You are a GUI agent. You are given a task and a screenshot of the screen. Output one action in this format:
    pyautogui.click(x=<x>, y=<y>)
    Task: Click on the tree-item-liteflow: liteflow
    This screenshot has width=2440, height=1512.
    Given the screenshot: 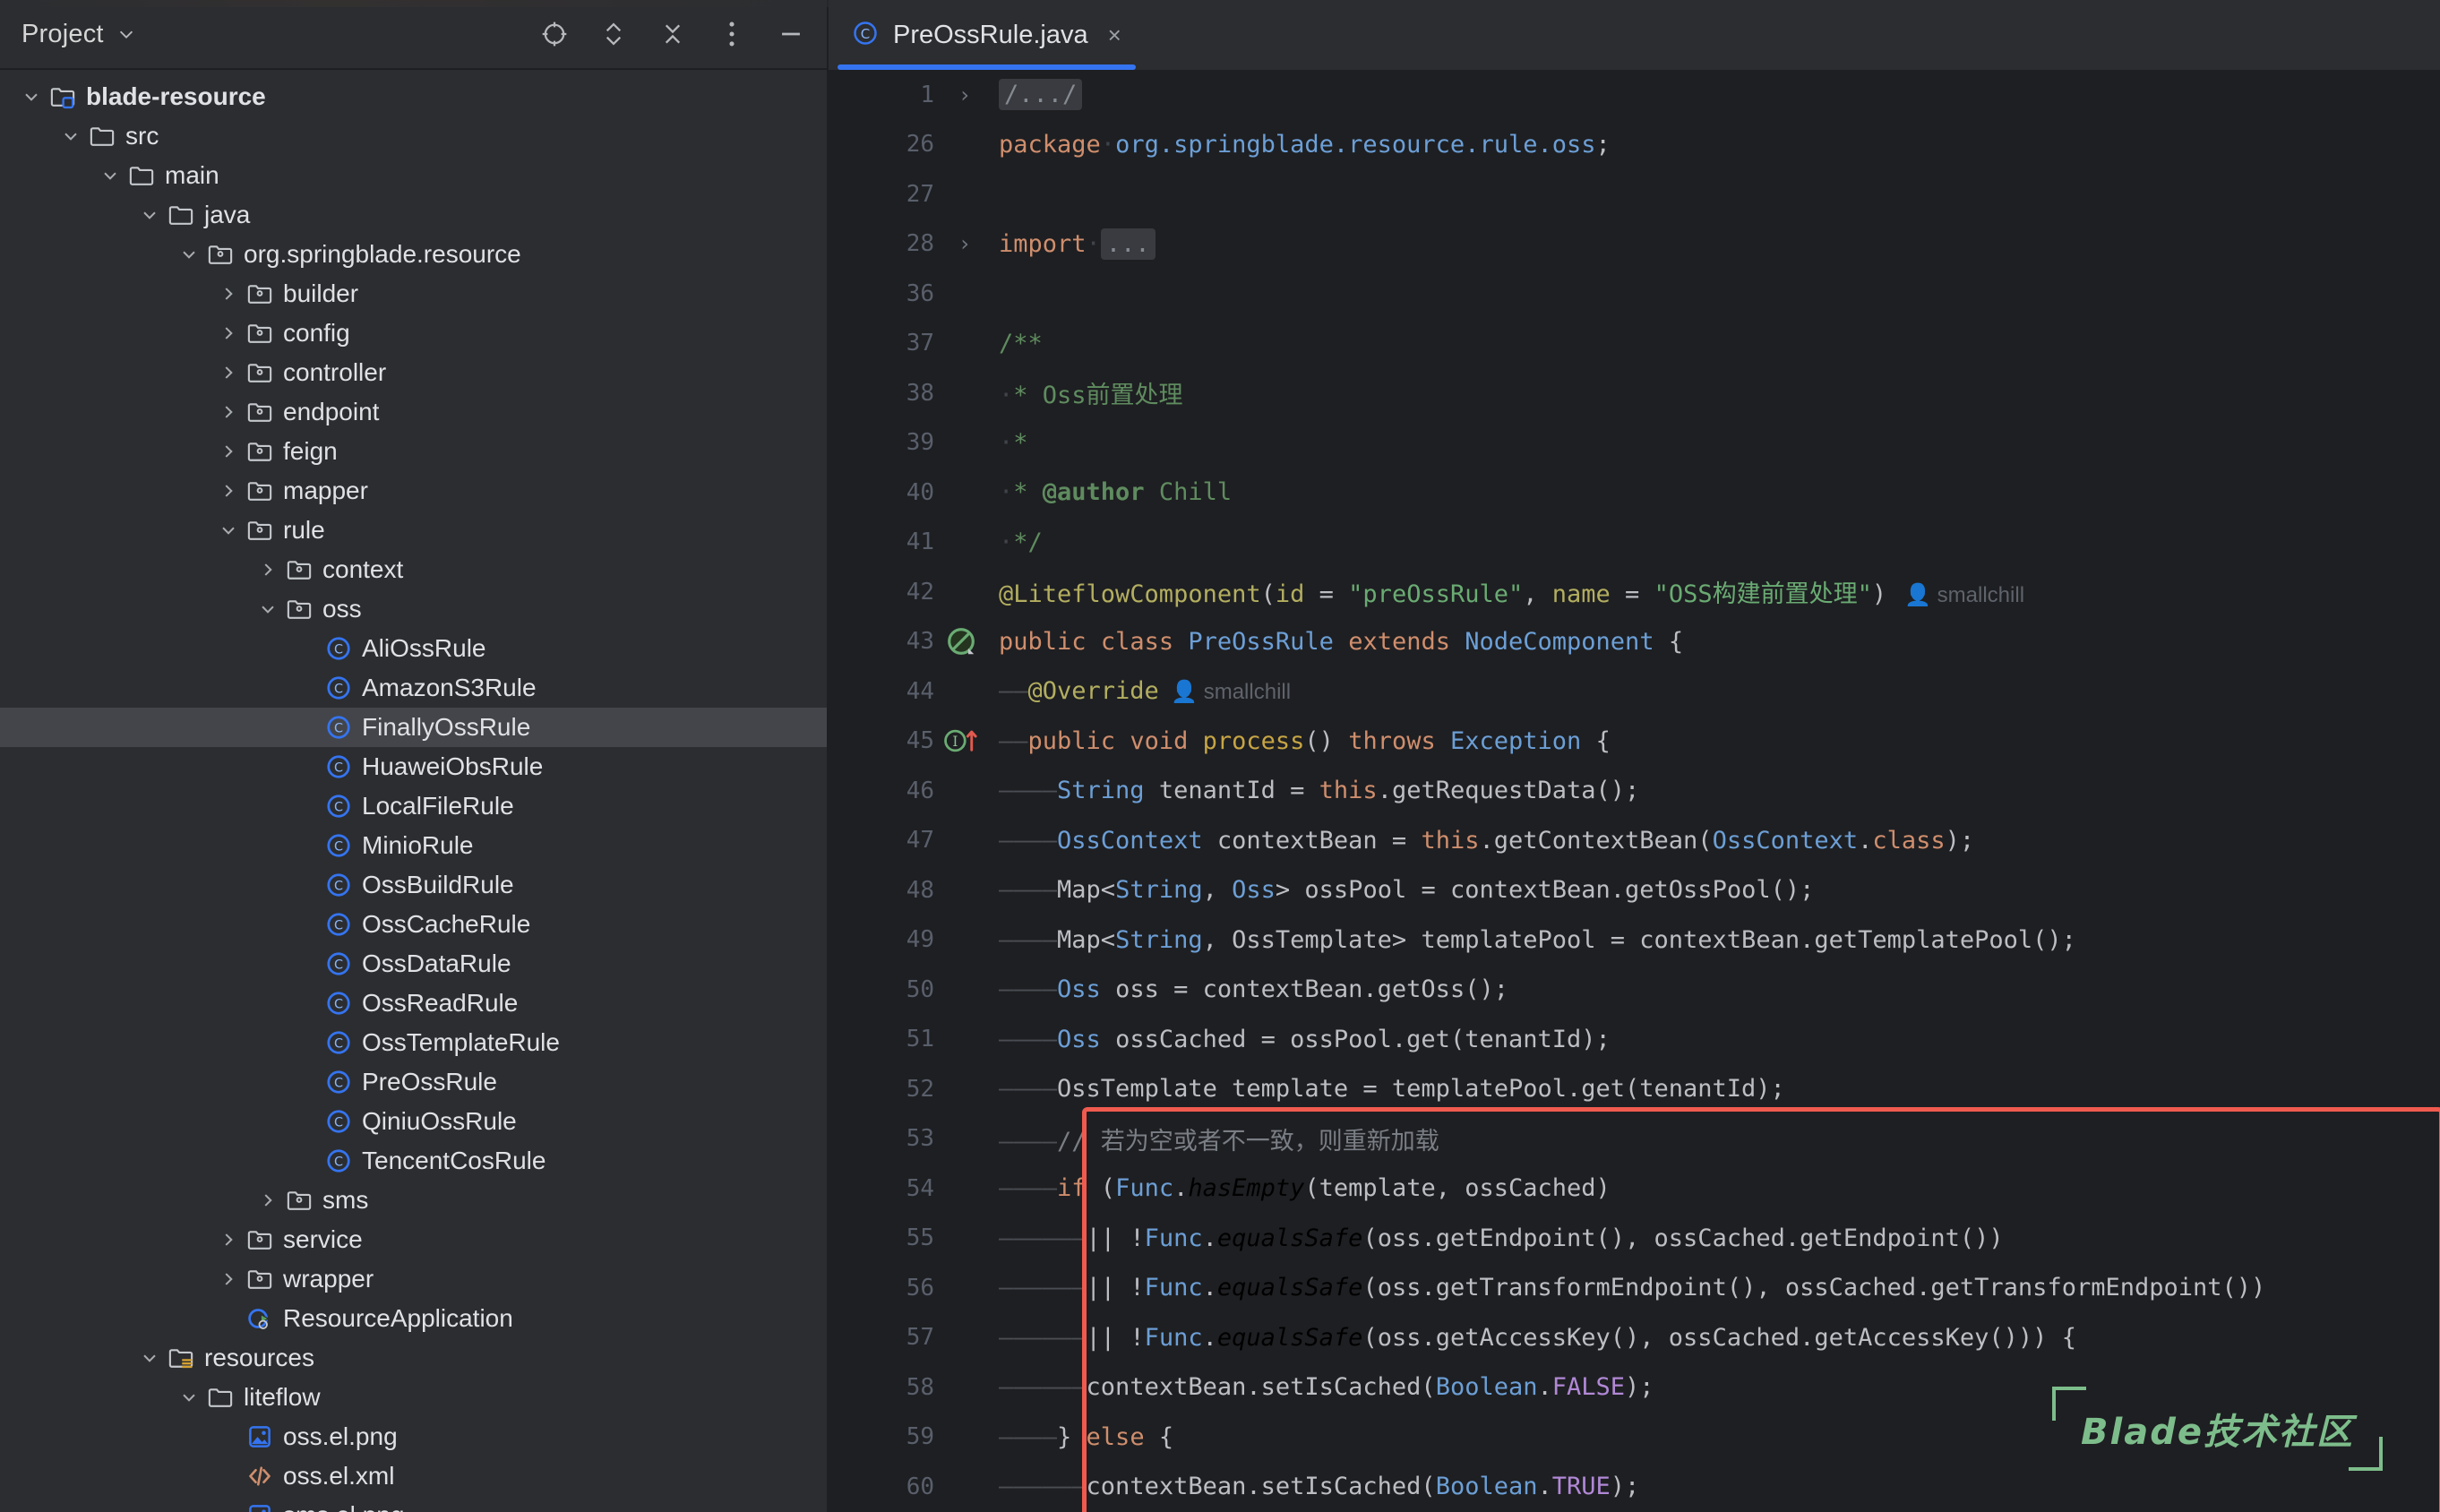 What is the action you would take?
    pyautogui.click(x=413, y=1398)
    